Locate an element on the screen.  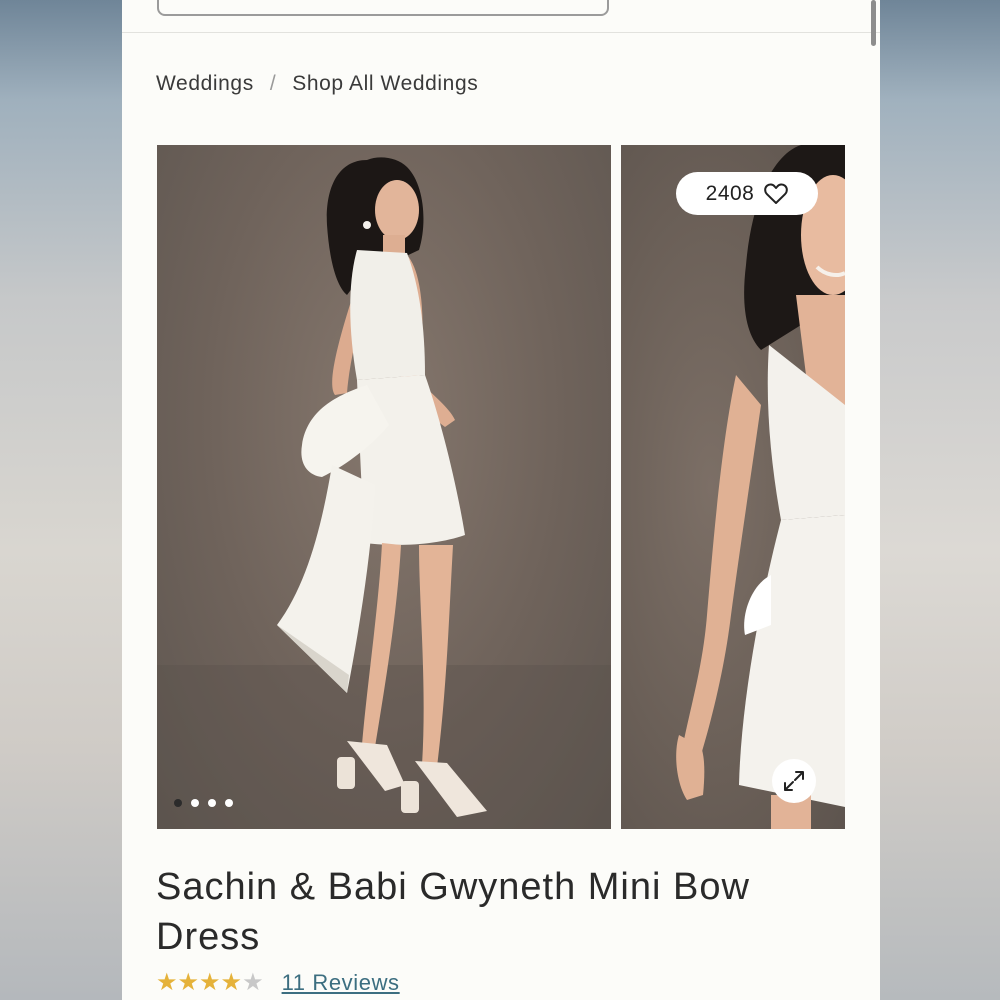
breadcrumb: Weddings / Shop All Weddings is located at coordinates (317, 84).